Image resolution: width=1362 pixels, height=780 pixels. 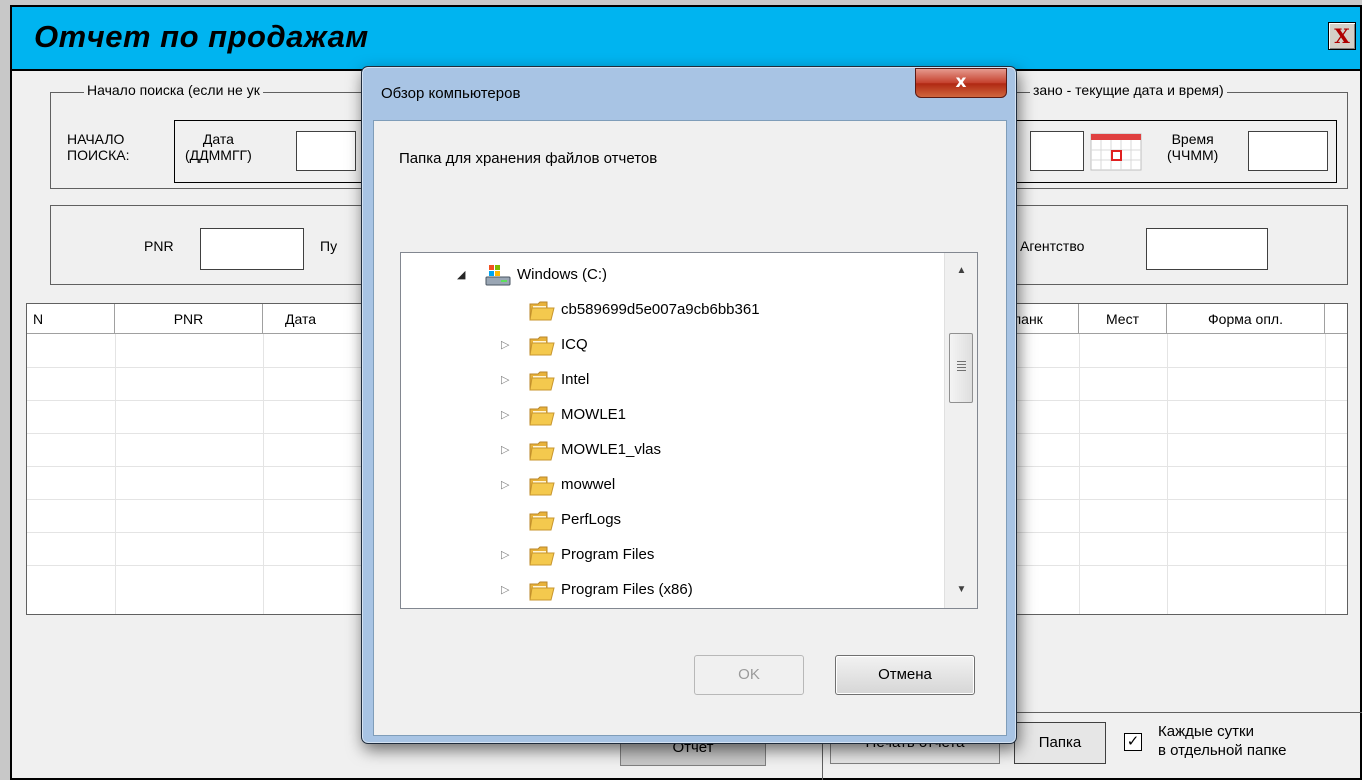 I want to click on agency-label: Агентство, so click(x=1052, y=246).